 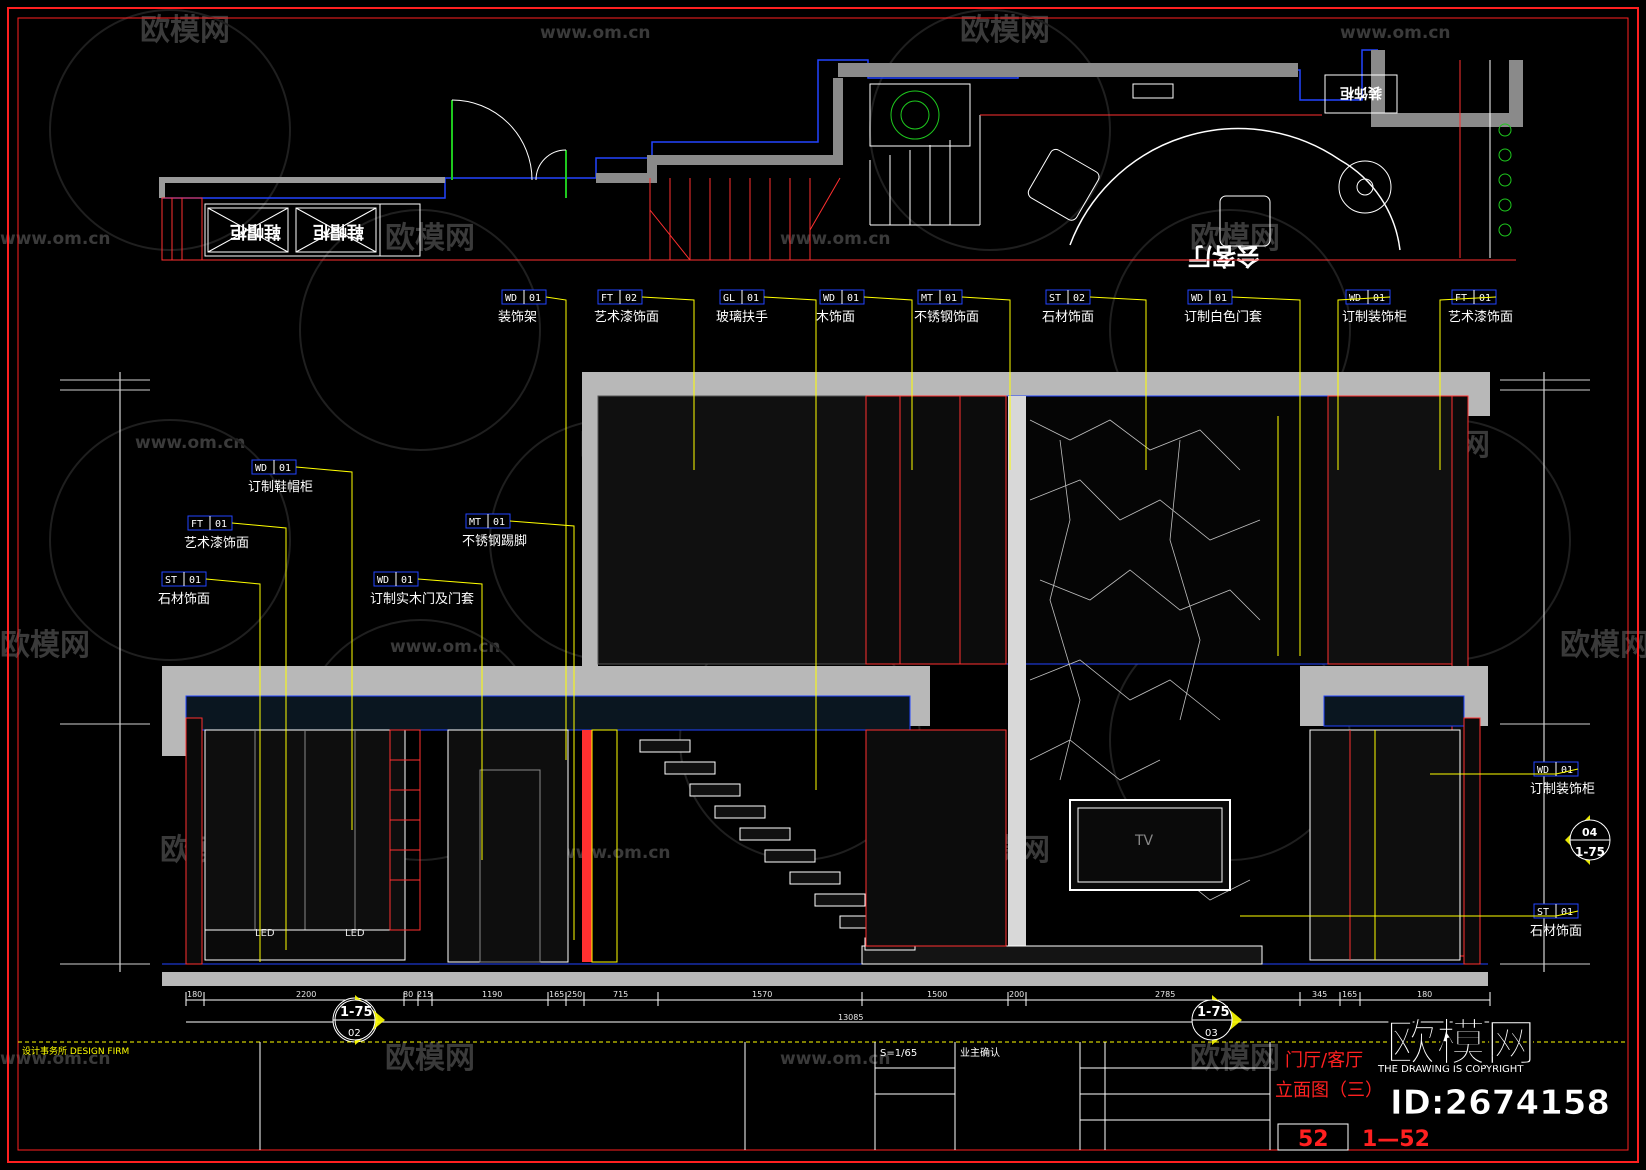 I want to click on dimension-value: 715, so click(x=620, y=994).